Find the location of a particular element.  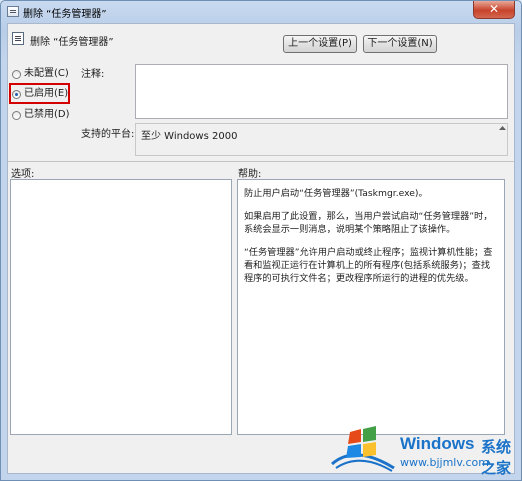

site-watermark: Windows 系统之家 www.bjjmlv.com is located at coordinates (426, 448).